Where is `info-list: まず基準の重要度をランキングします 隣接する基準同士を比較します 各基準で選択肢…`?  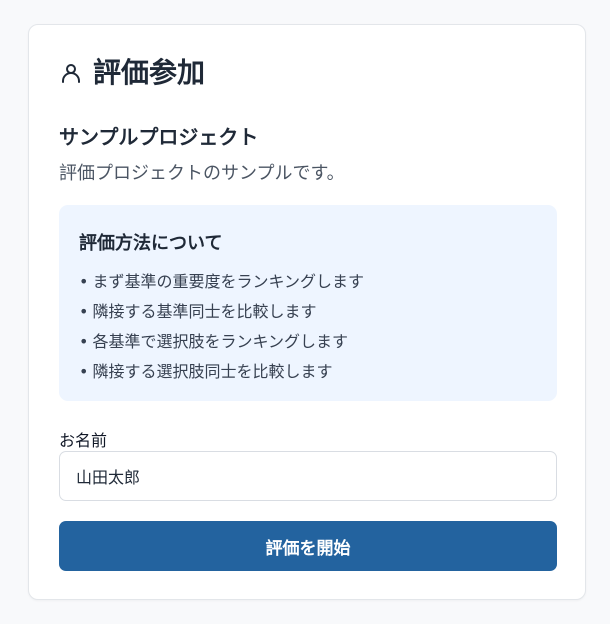 info-list: まず基準の重要度をランキングします 隣接する基準同士を比較します 各基準で選択肢… is located at coordinates (308, 327).